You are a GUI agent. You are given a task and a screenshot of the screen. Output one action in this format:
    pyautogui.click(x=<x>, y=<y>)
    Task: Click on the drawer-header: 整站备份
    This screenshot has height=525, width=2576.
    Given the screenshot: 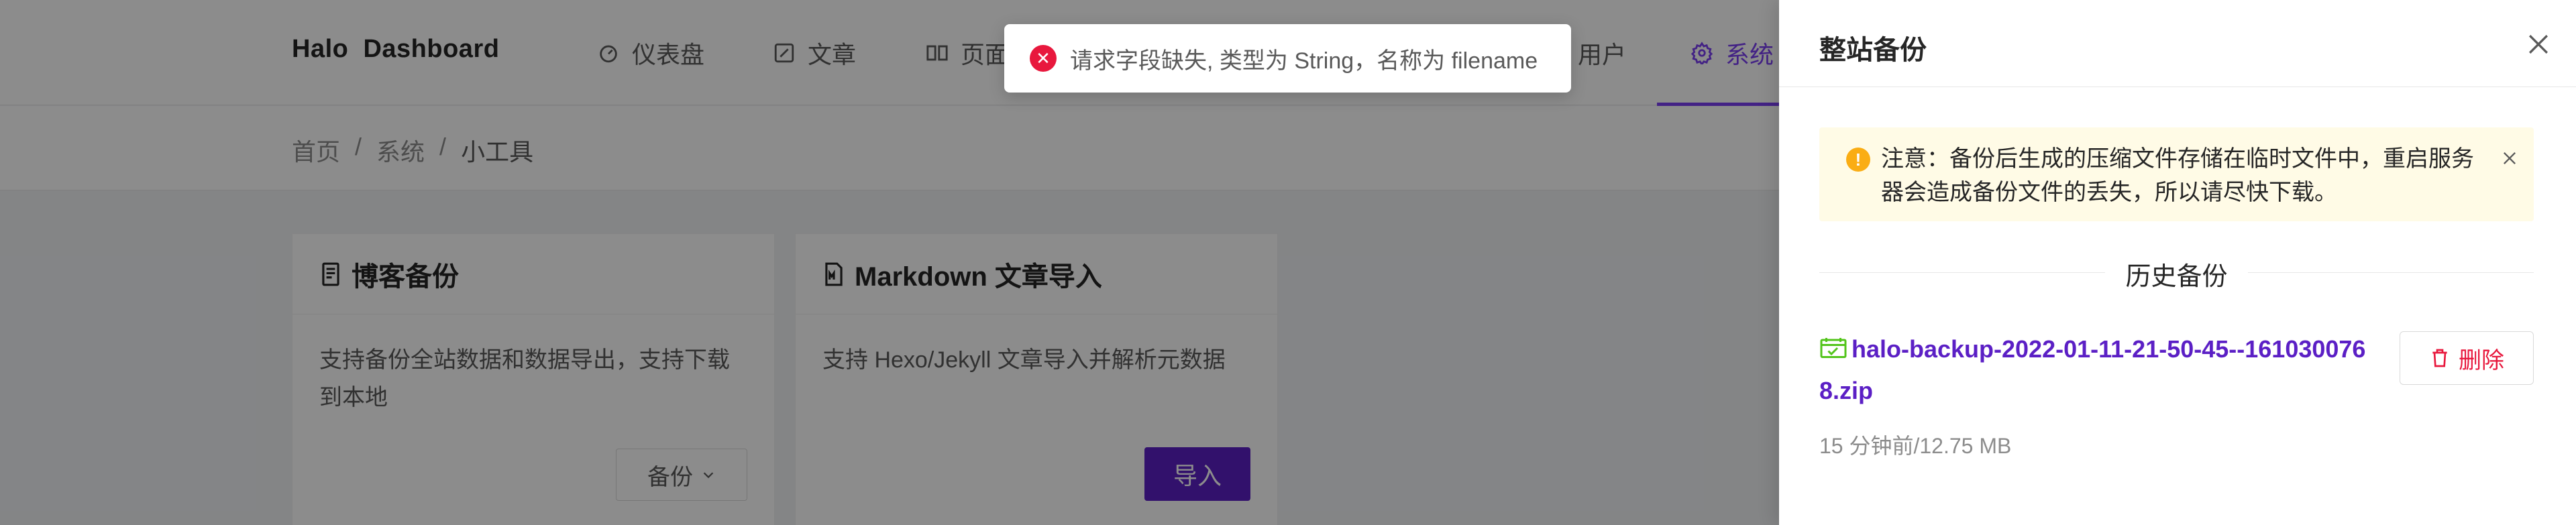 What is the action you would take?
    pyautogui.click(x=2177, y=43)
    